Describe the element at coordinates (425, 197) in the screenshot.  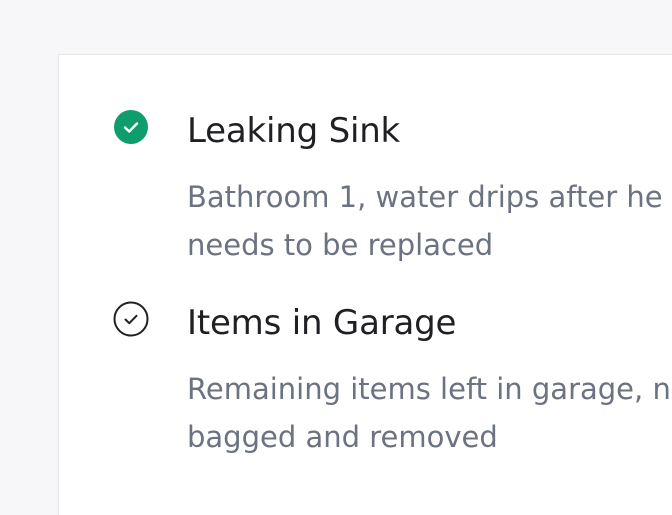
I see `task-description-line: Bathroom 1, water drips after he` at that location.